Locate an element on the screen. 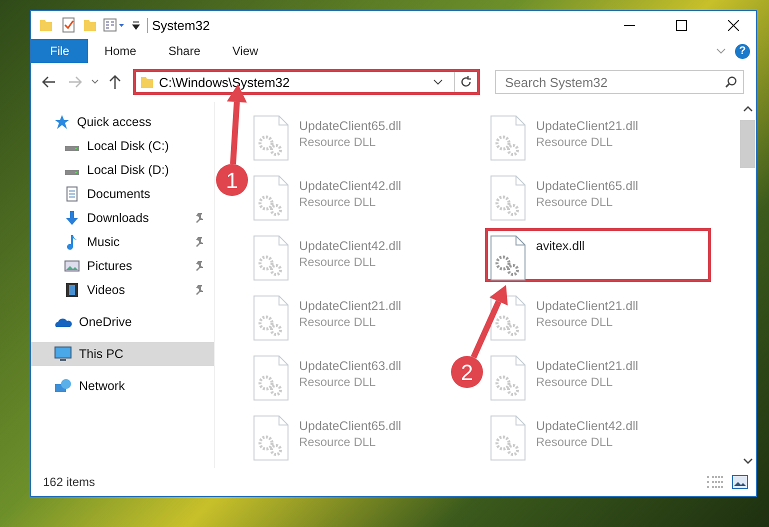  up-arrow-icon is located at coordinates (115, 82).